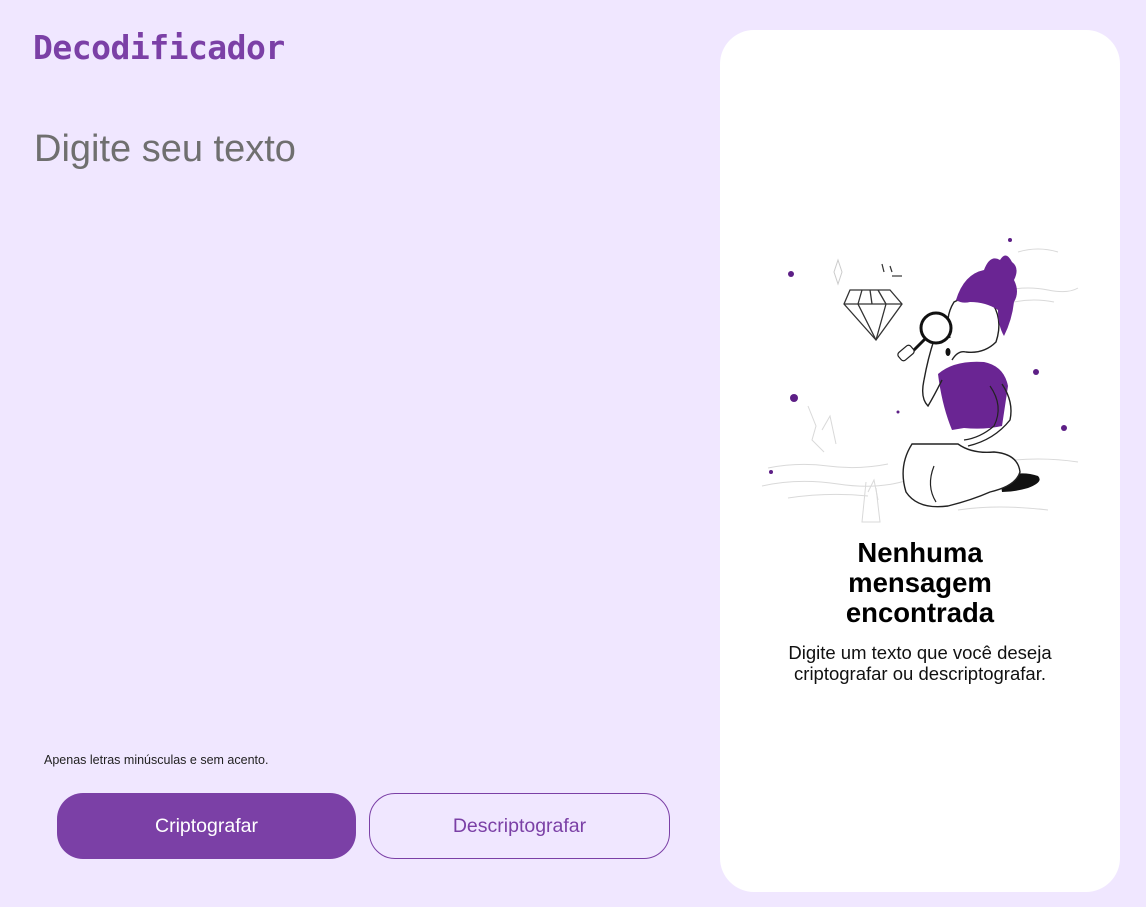 This screenshot has height=907, width=1146. Describe the element at coordinates (159, 47) in the screenshot. I see `app-logo: Decodificador` at that location.